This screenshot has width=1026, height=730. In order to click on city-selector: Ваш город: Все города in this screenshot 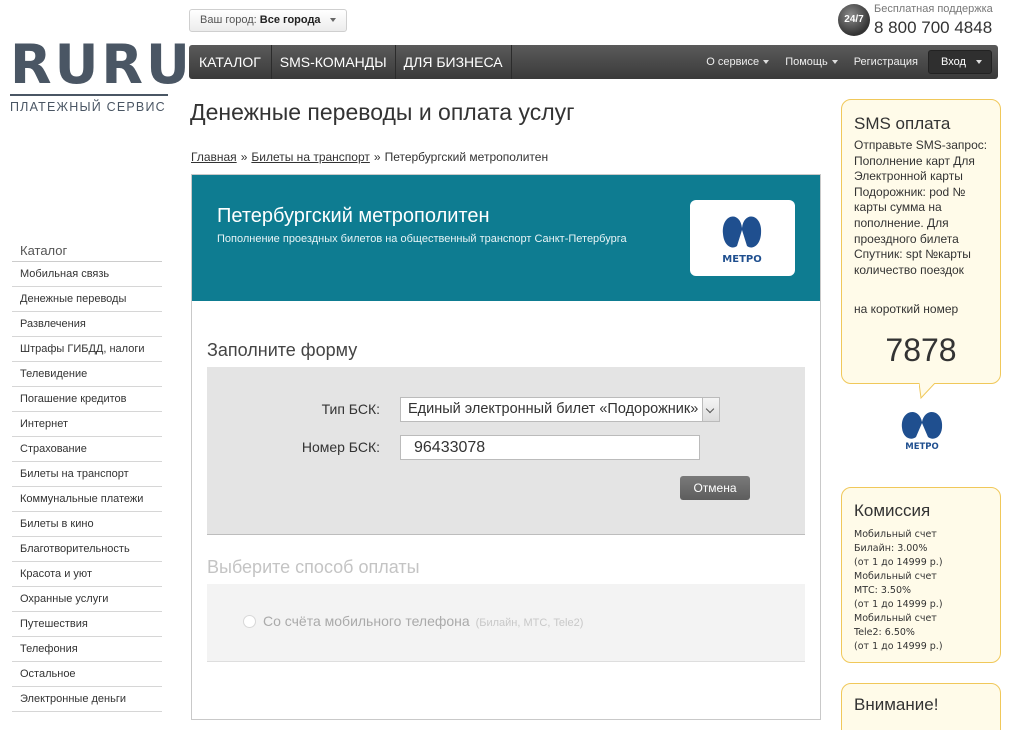, I will do `click(268, 20)`.